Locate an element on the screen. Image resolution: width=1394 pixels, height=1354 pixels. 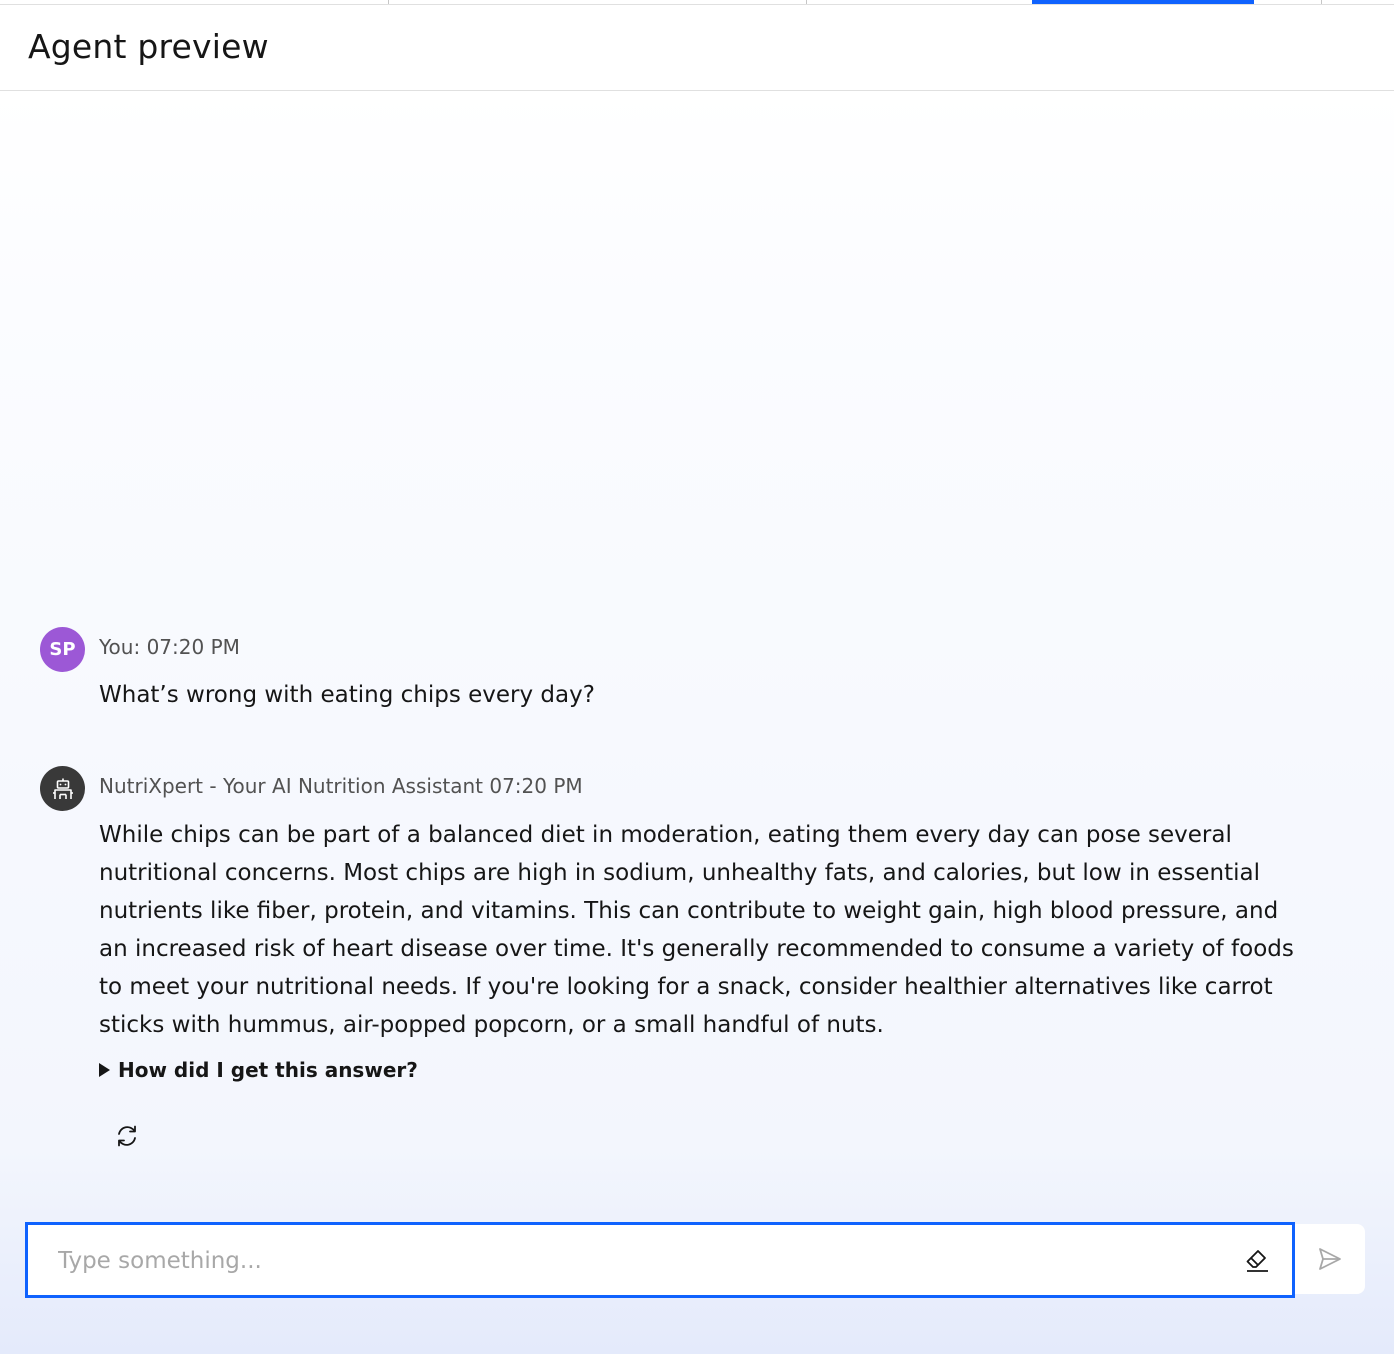
regenerate-button is located at coordinates (127, 1136).